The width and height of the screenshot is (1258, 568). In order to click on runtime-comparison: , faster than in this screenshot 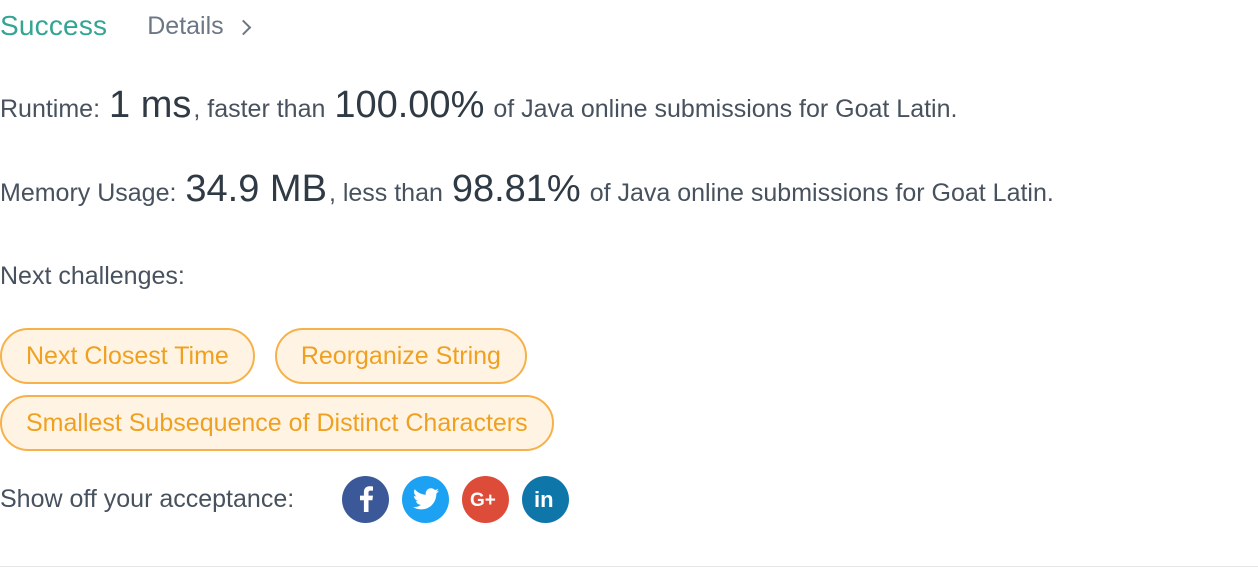, I will do `click(259, 109)`.